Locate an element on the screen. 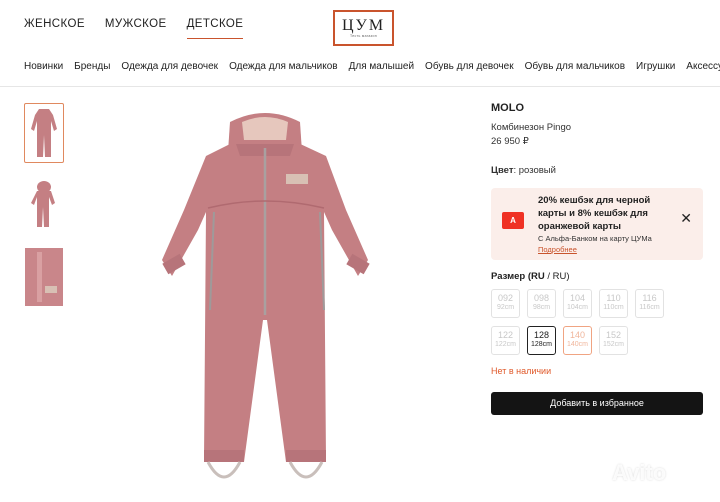 This screenshot has height=502, width=720. size-option-092: 092 92cm is located at coordinates (505, 303).